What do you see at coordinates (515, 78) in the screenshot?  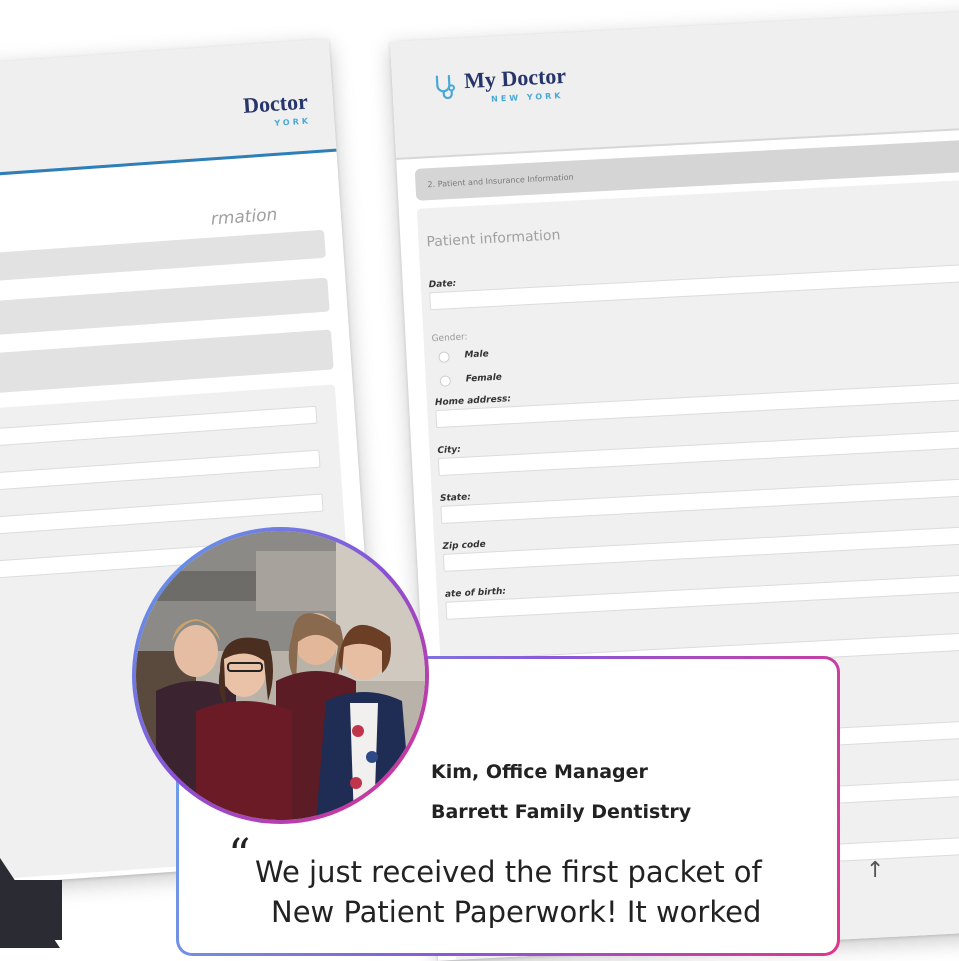 I see `logo-title: My Doctor` at bounding box center [515, 78].